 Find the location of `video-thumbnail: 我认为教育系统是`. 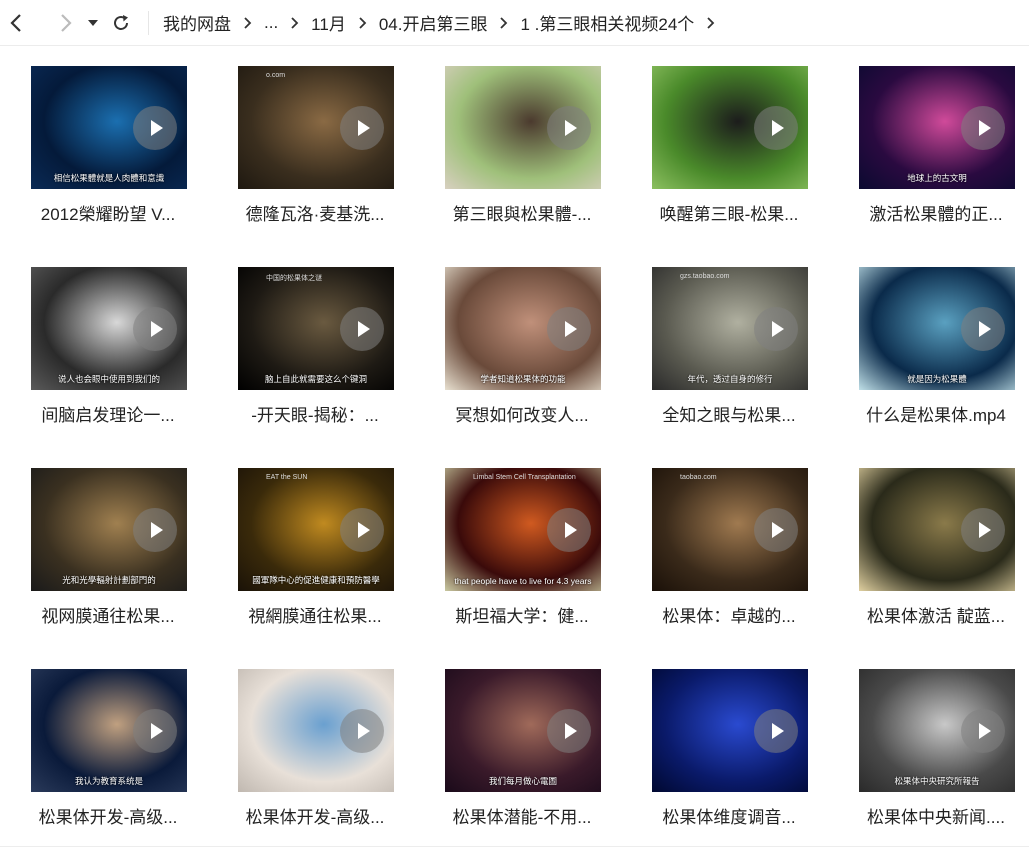

video-thumbnail: 我认为教育系统是 is located at coordinates (109, 730).